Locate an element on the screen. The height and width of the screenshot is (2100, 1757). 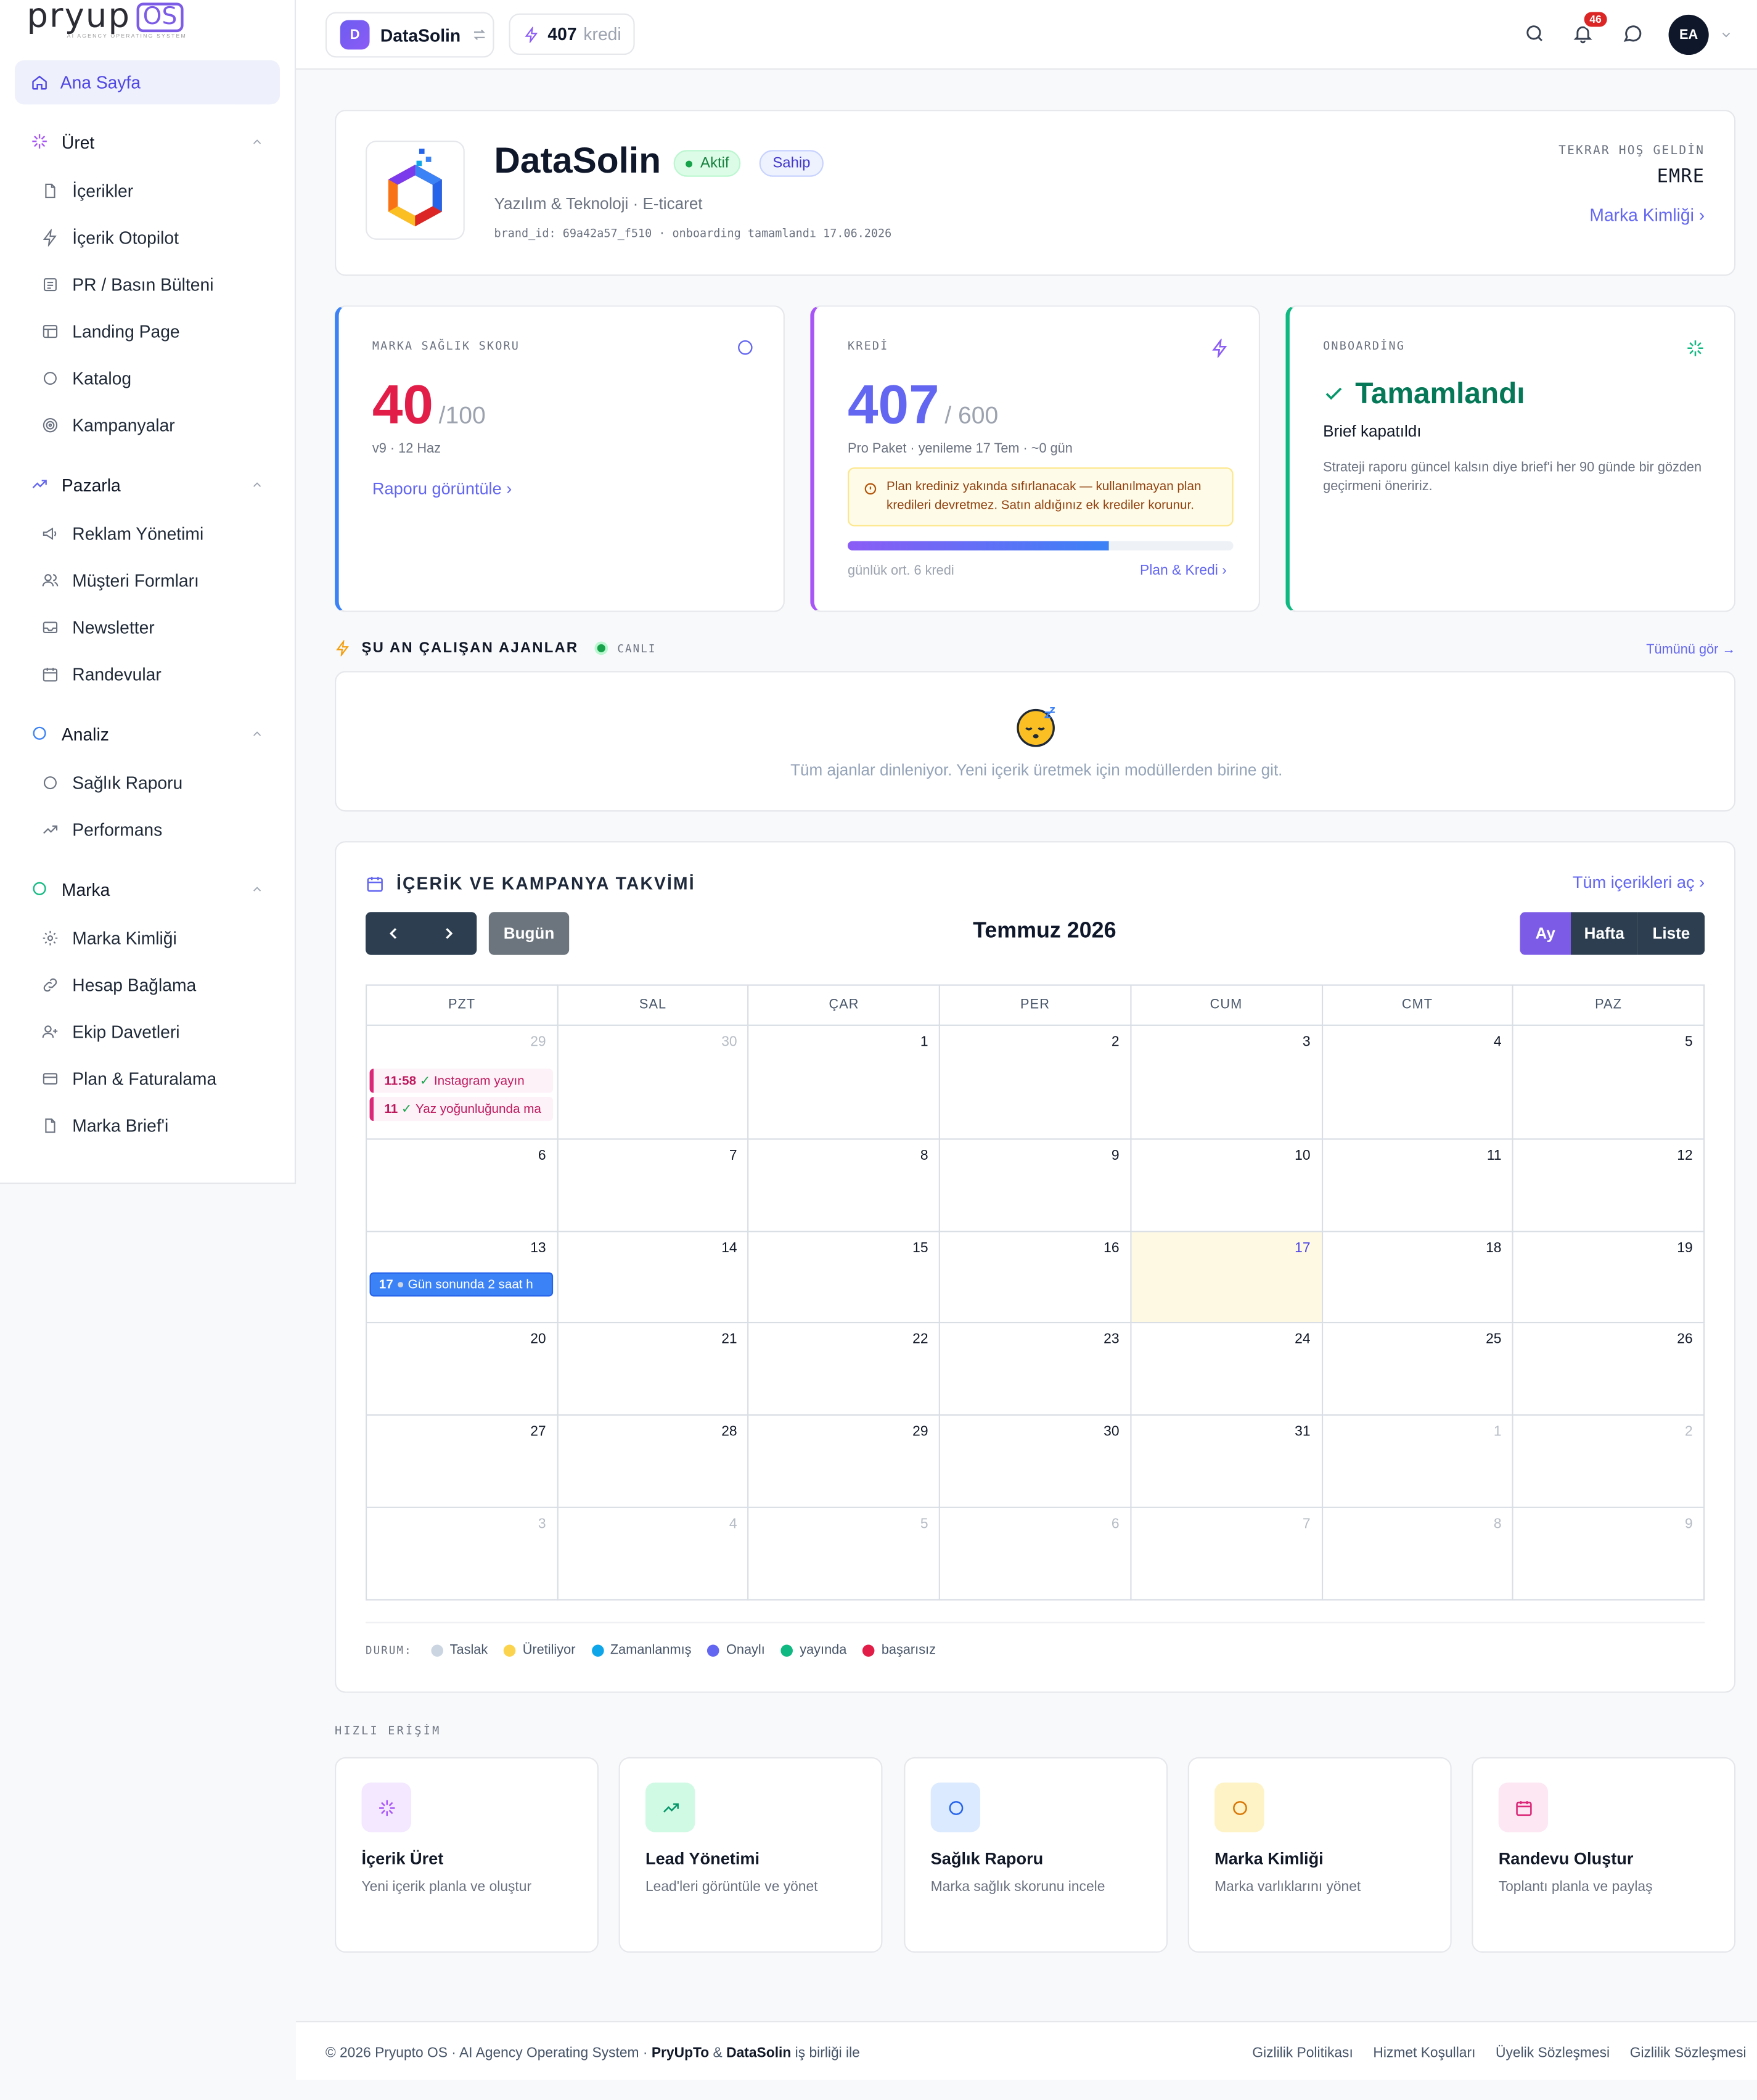
footer-link-privacy: Gizlilik Politikası is located at coordinates (1302, 2053).